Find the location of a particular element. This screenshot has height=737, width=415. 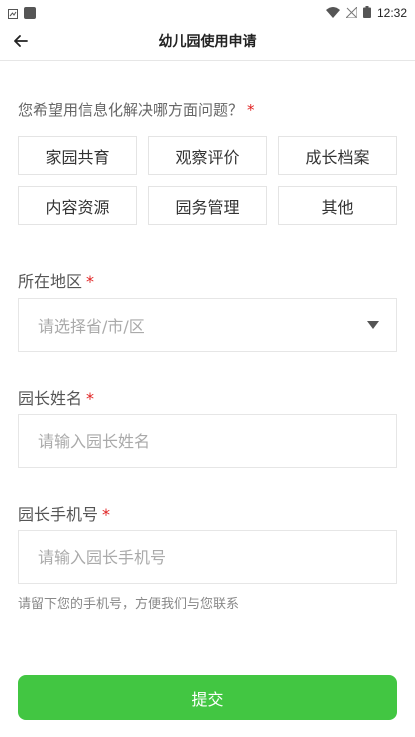

principal-phone-label: 园长手机号 * is located at coordinates (64, 513).